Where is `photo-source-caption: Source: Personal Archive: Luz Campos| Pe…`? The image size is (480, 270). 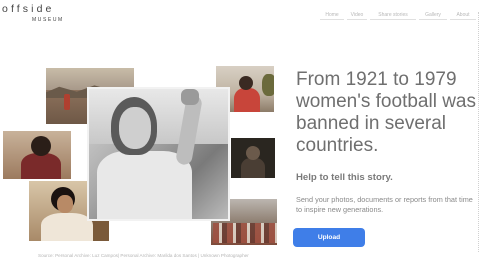
photo-source-caption: Source: Personal Archive: Luz Campos| Pe… is located at coordinates (143, 255).